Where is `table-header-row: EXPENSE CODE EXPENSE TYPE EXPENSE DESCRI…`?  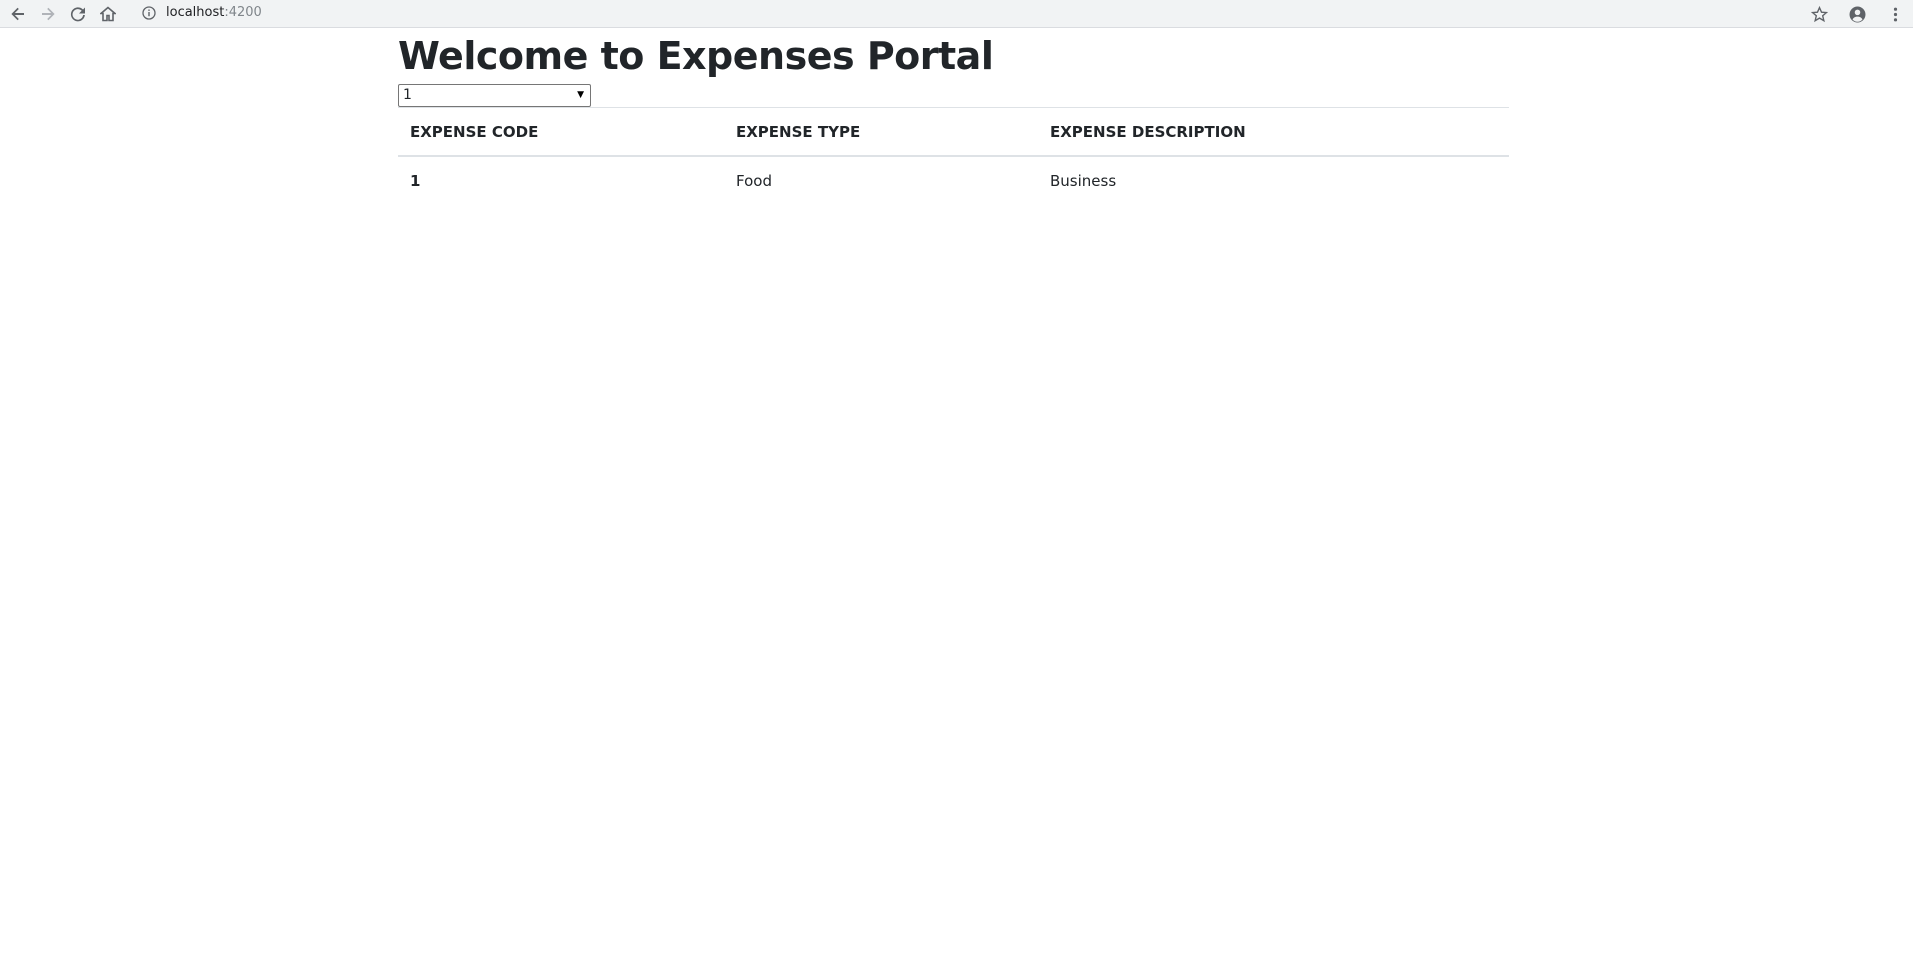
table-header-row: EXPENSE CODE EXPENSE TYPE EXPENSE DESCRI… is located at coordinates (953, 132).